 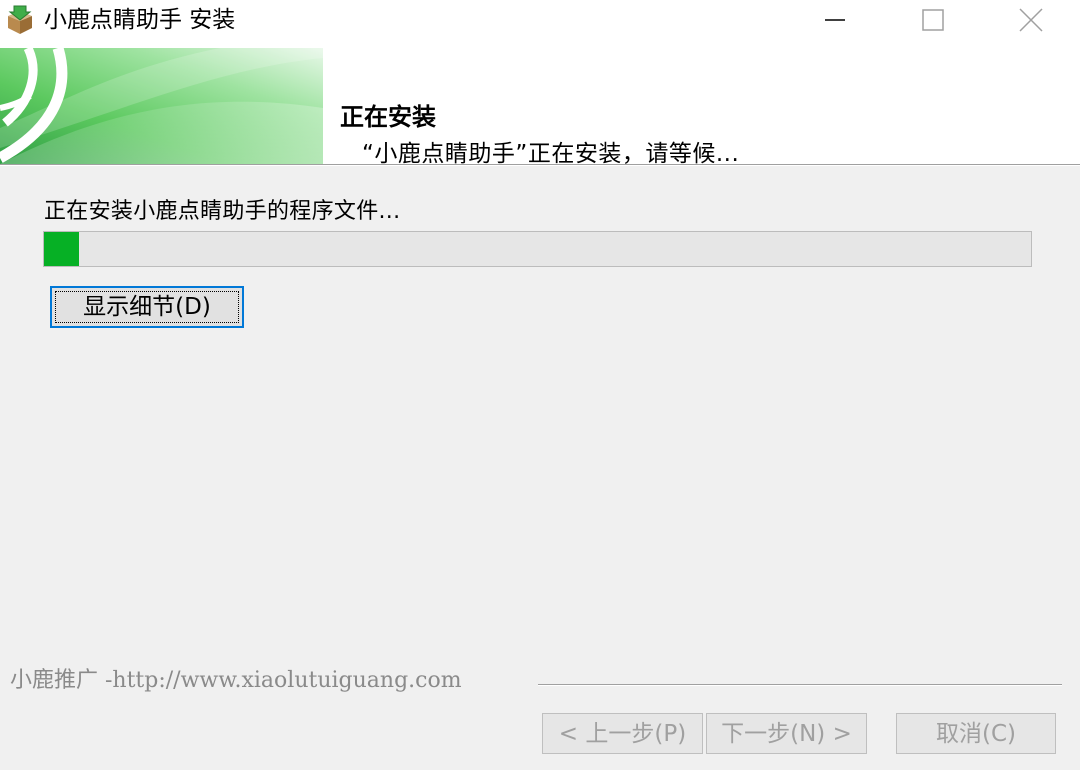 I want to click on page-title: 正在安装, so click(x=388, y=117).